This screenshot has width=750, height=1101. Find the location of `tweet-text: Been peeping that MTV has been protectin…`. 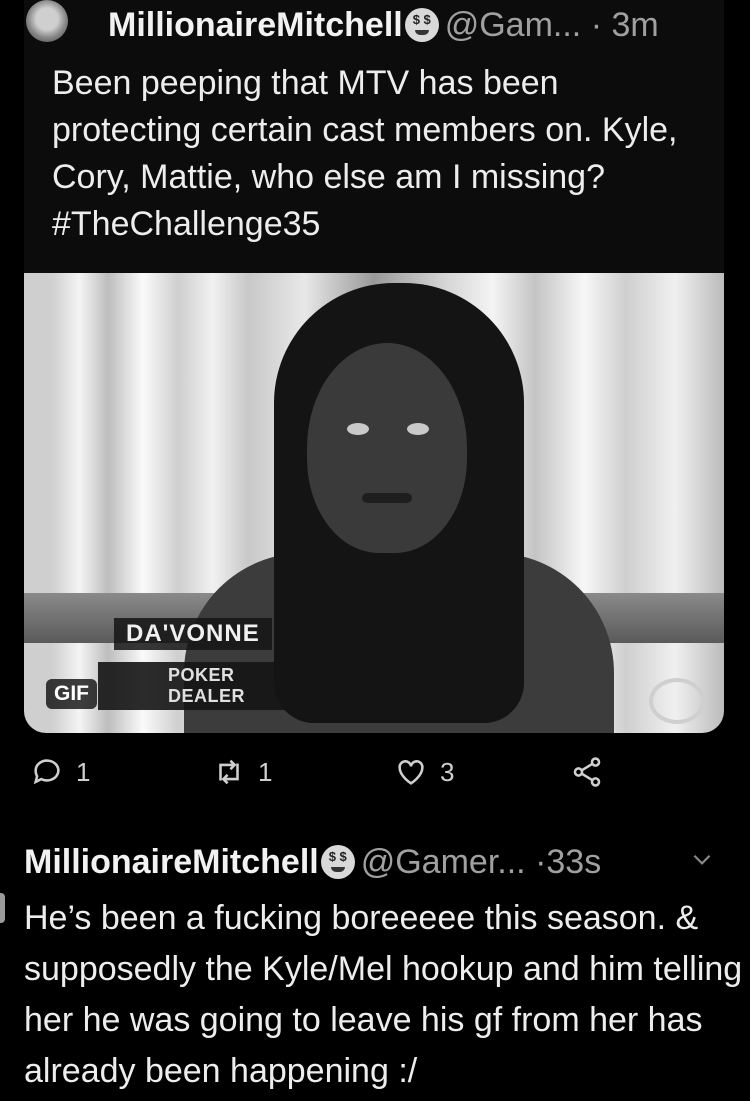

tweet-text: Been peeping that MTV has been protectin… is located at coordinates (365, 153).